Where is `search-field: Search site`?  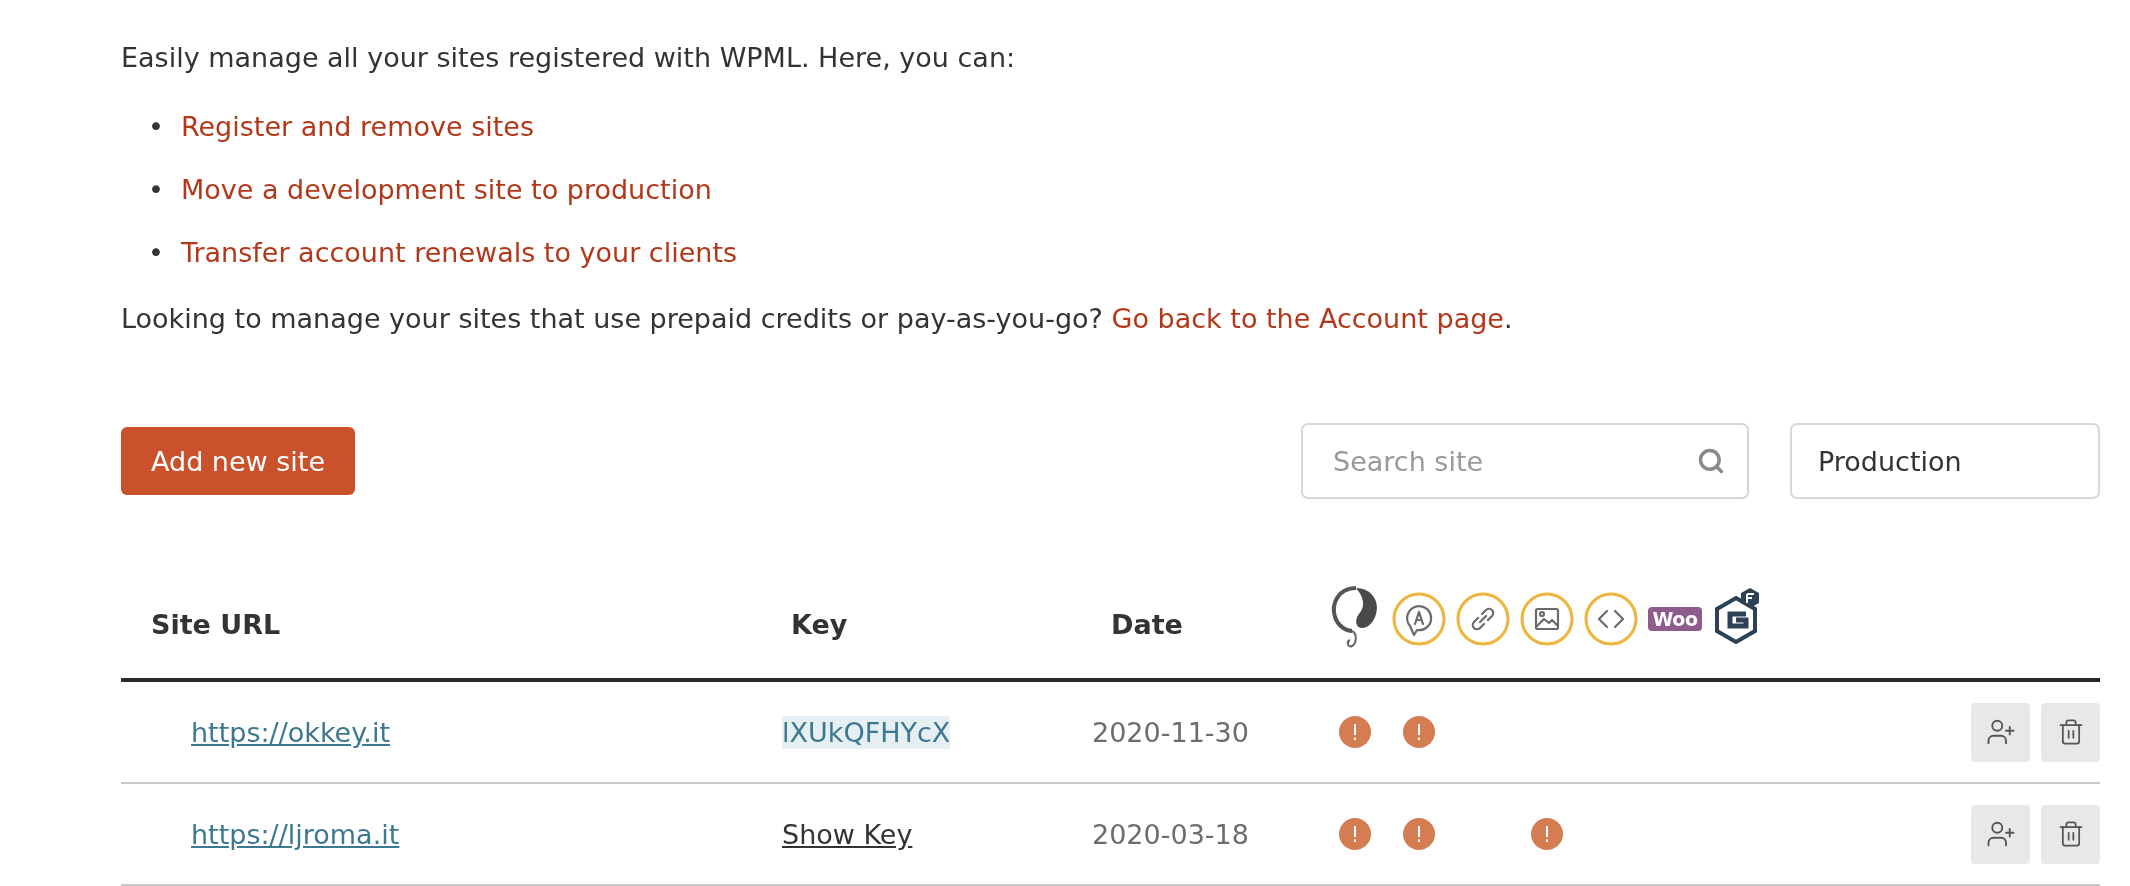
search-field: Search site is located at coordinates (1525, 461).